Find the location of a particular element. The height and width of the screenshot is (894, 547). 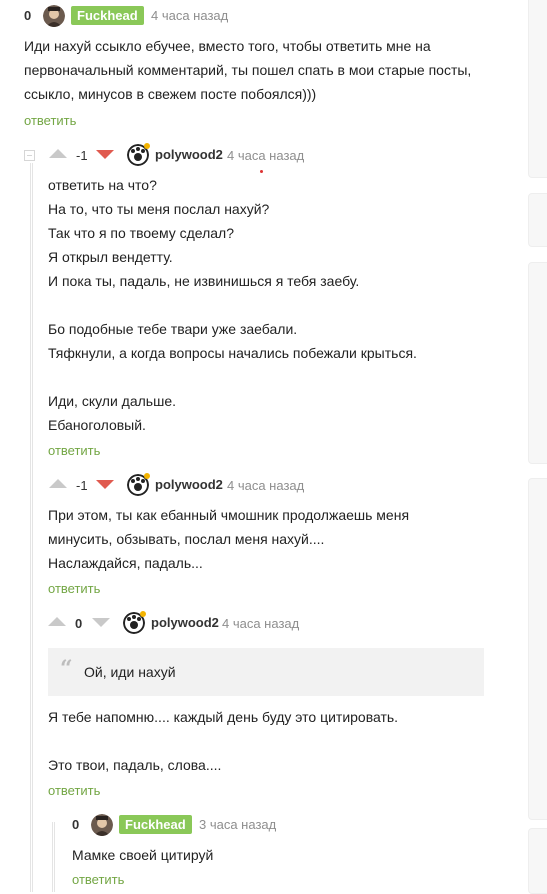

comment-text: Мамке своей цитируй is located at coordinates (143, 855).